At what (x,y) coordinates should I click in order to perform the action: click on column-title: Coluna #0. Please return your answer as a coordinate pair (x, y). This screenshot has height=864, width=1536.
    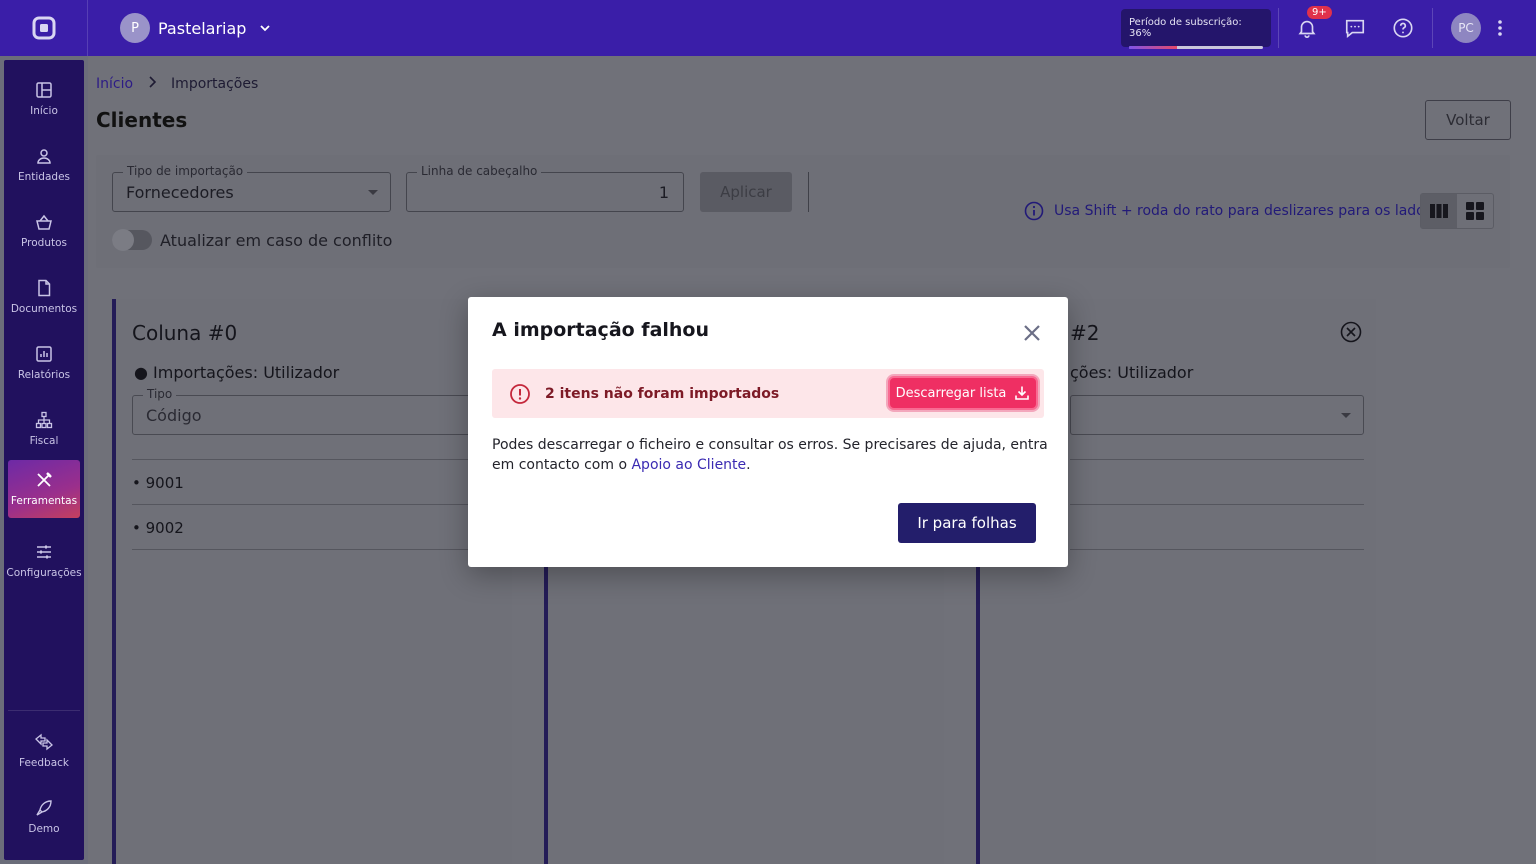
    Looking at the image, I should click on (185, 333).